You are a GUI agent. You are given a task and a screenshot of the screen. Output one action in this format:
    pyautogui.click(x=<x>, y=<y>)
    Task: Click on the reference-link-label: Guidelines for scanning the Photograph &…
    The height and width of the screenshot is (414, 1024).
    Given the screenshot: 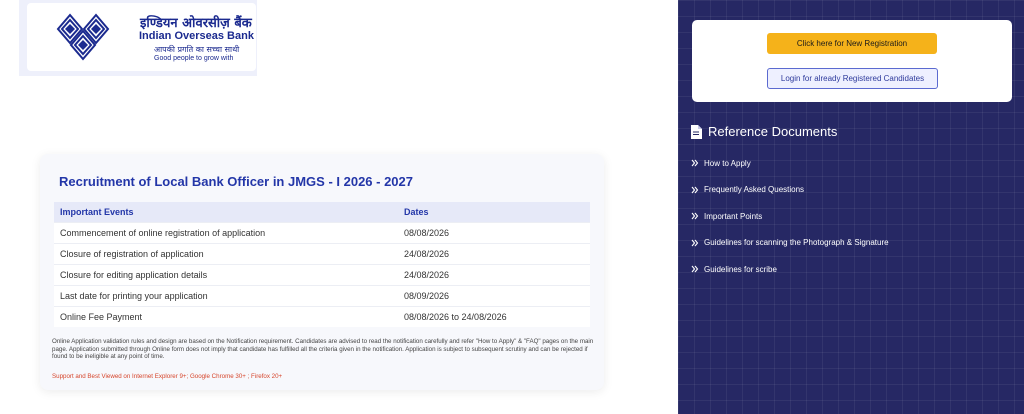 What is the action you would take?
    pyautogui.click(x=796, y=243)
    